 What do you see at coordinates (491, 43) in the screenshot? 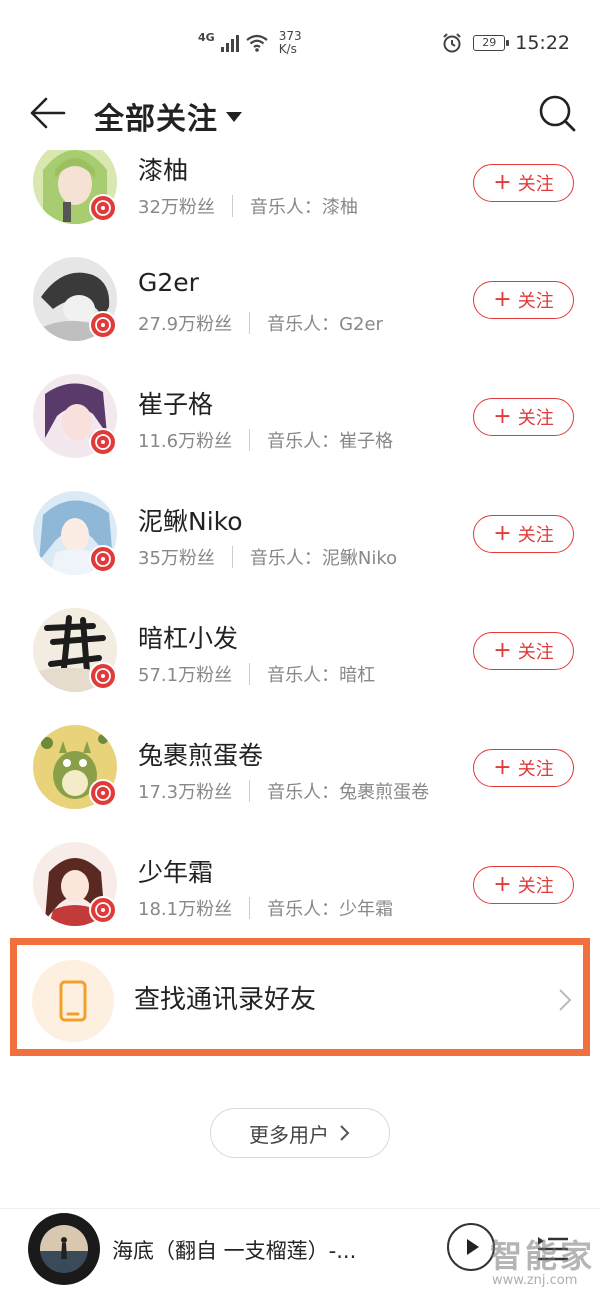
I see `battery-icon: 29` at bounding box center [491, 43].